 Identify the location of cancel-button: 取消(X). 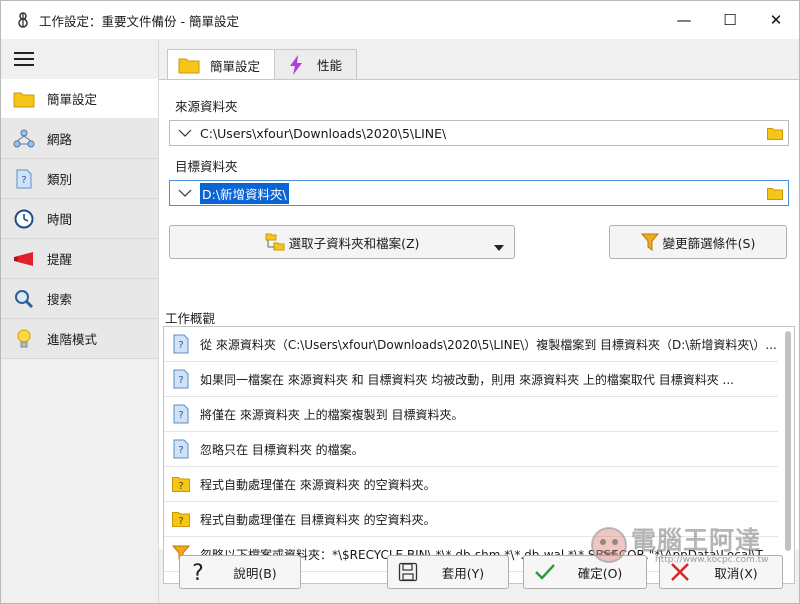
(721, 572).